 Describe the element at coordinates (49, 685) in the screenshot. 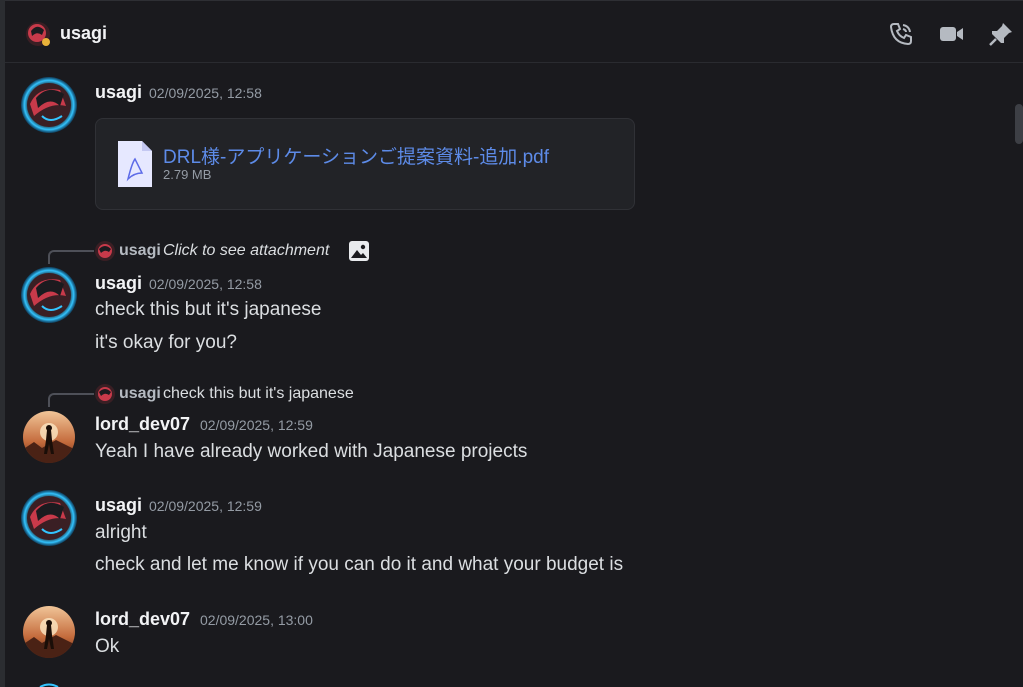

I see `user-avatar-partial` at that location.